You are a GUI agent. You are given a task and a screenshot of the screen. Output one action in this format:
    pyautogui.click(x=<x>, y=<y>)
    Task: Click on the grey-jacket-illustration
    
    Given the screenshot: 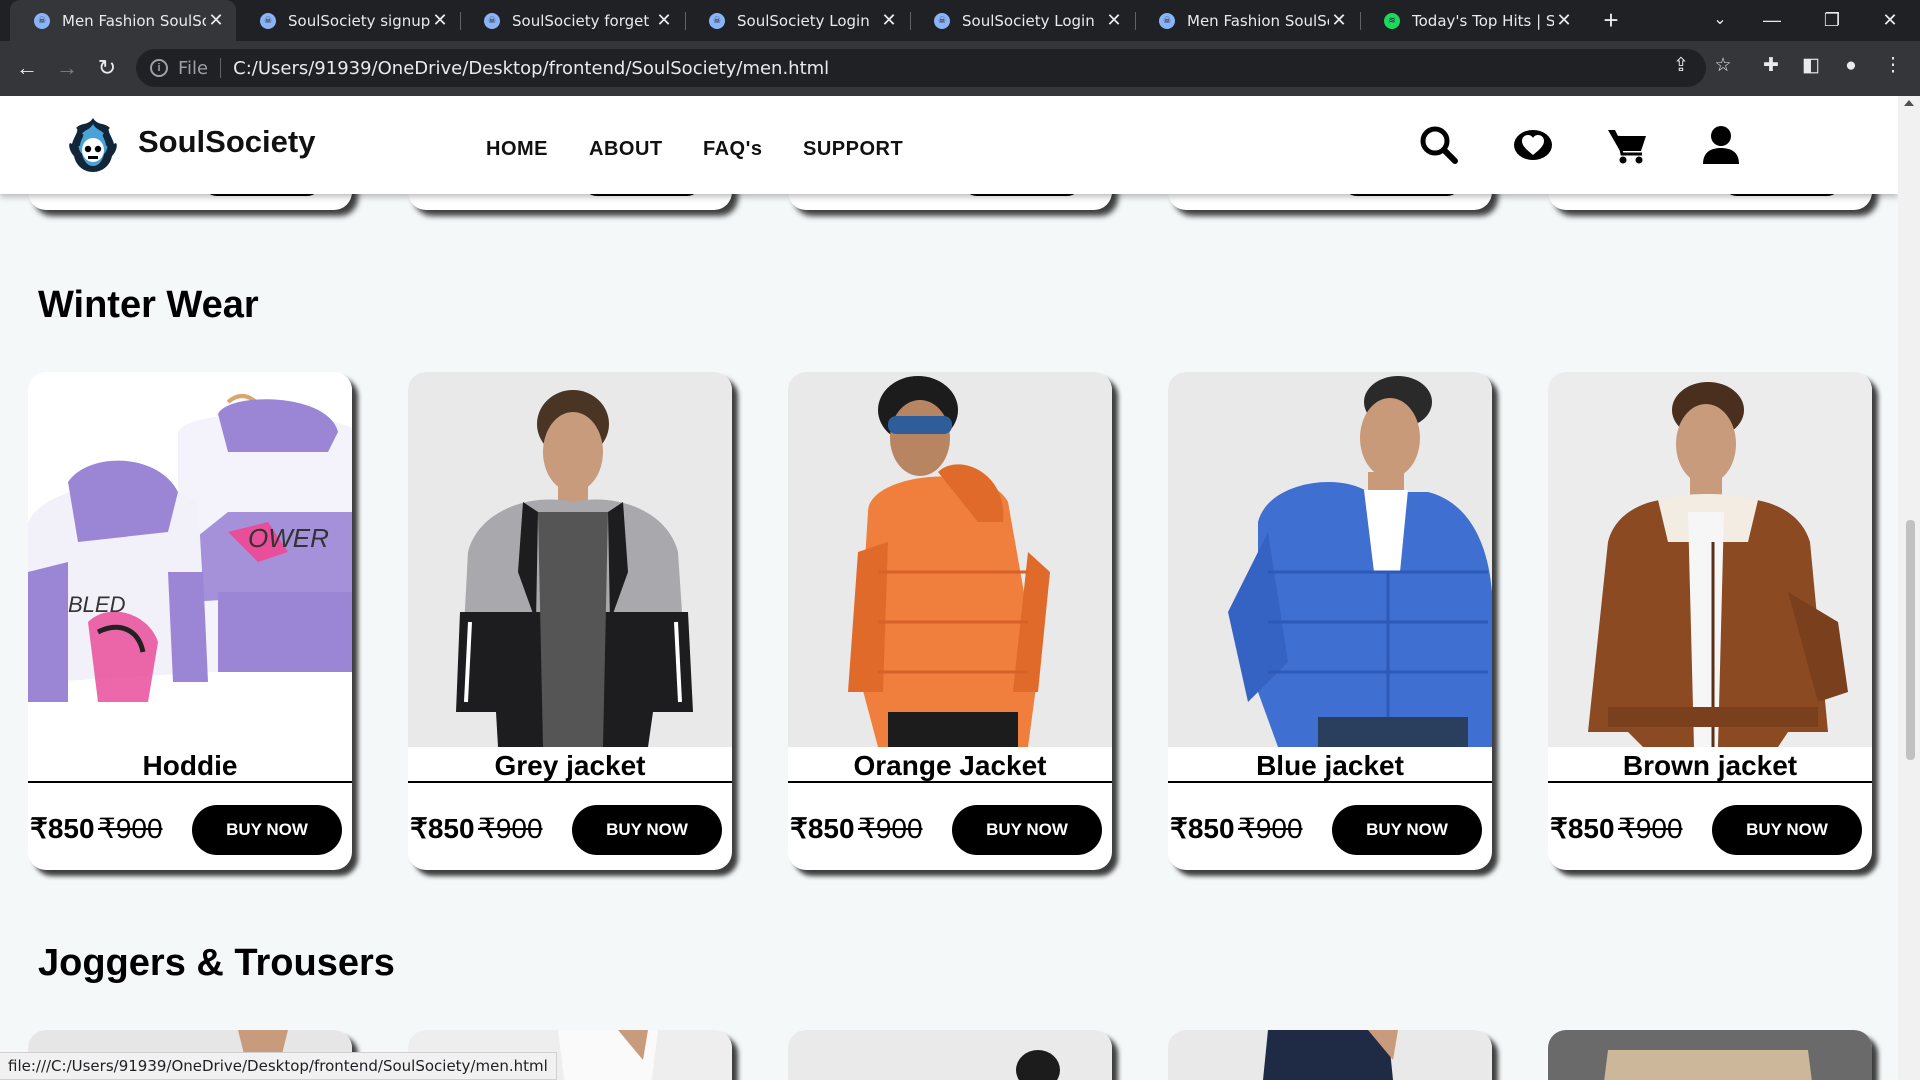 What is the action you would take?
    pyautogui.click(x=574, y=568)
    